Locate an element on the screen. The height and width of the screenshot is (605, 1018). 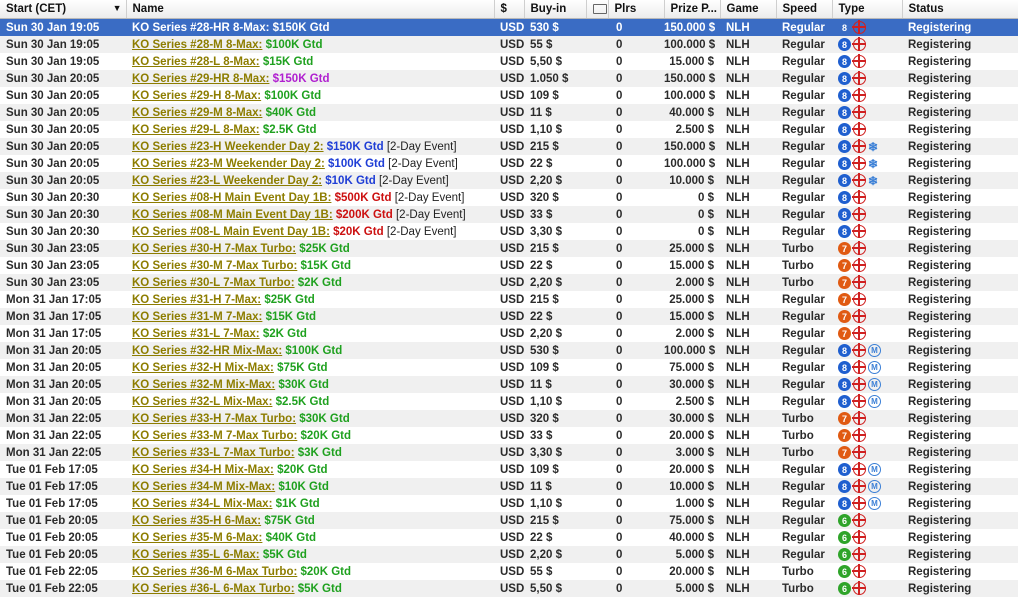
col-game: Game is located at coordinates (748, 9).